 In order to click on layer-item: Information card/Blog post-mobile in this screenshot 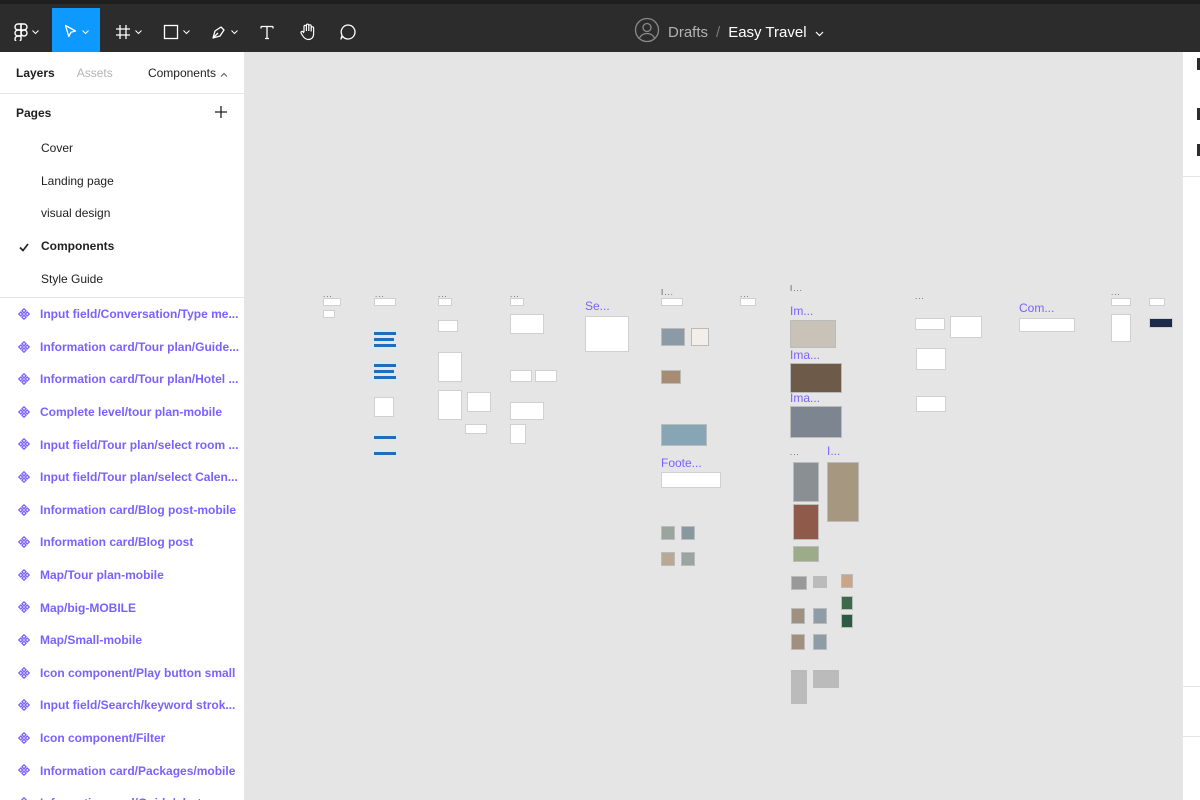, I will do `click(122, 510)`.